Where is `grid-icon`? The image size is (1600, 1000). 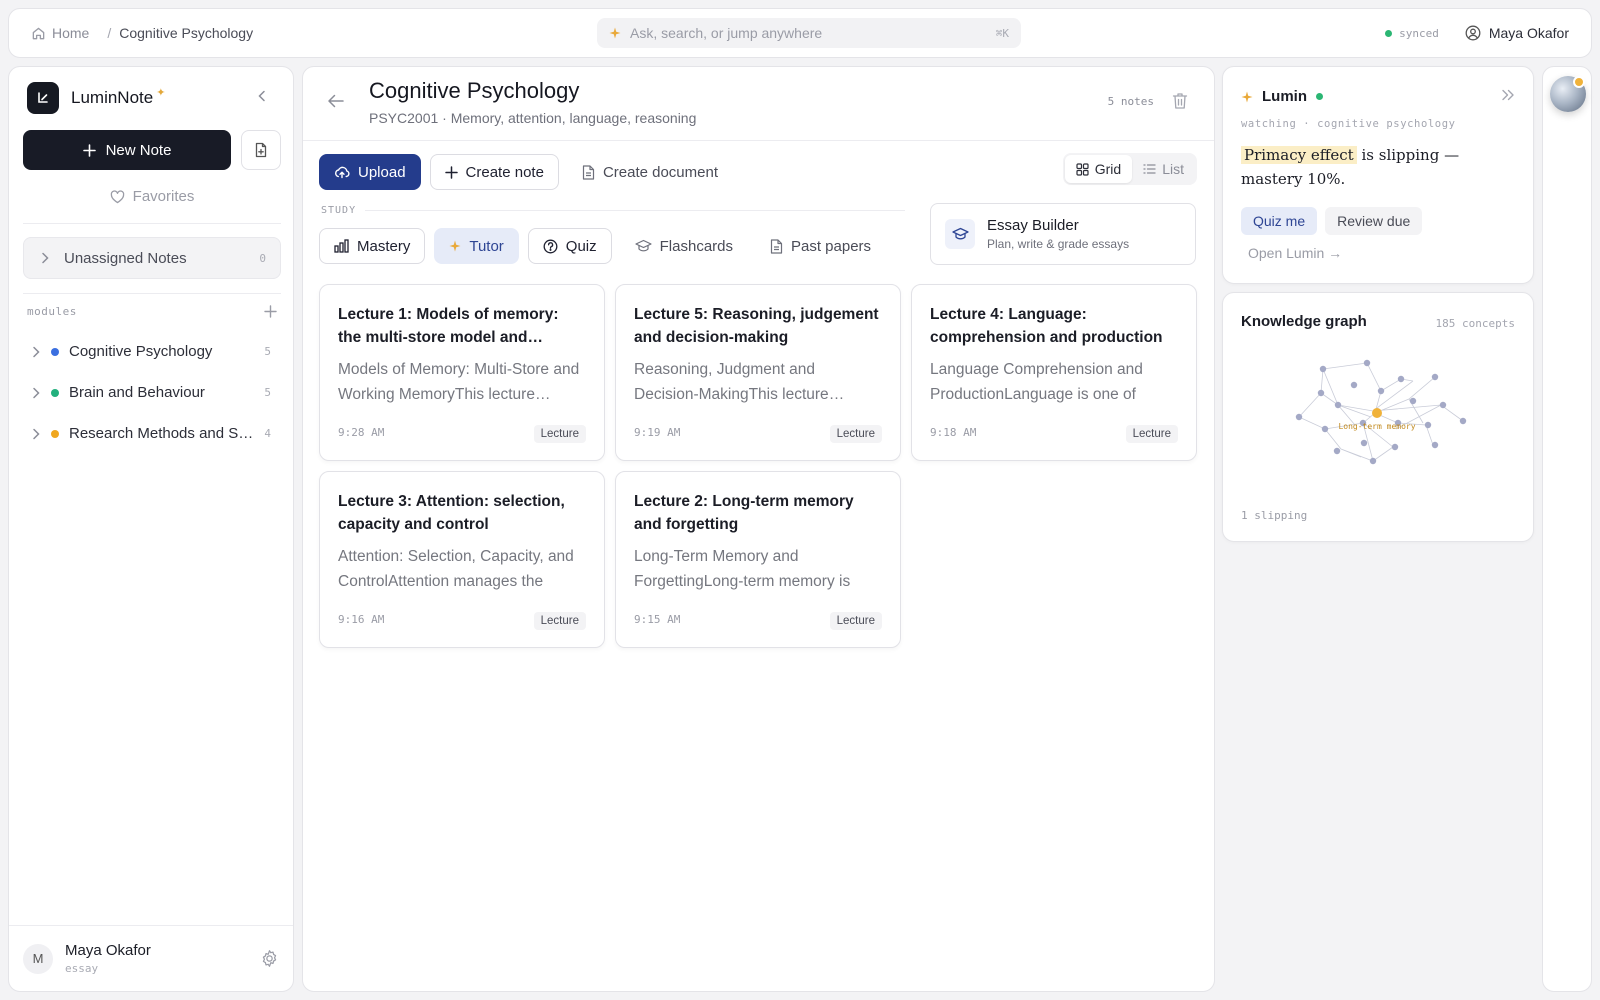 grid-icon is located at coordinates (1082, 169).